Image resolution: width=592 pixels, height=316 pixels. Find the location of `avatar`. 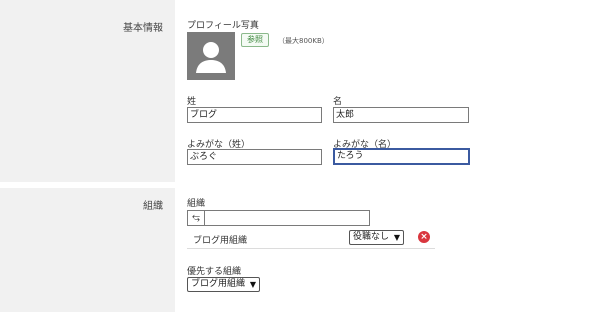

avatar is located at coordinates (211, 56).